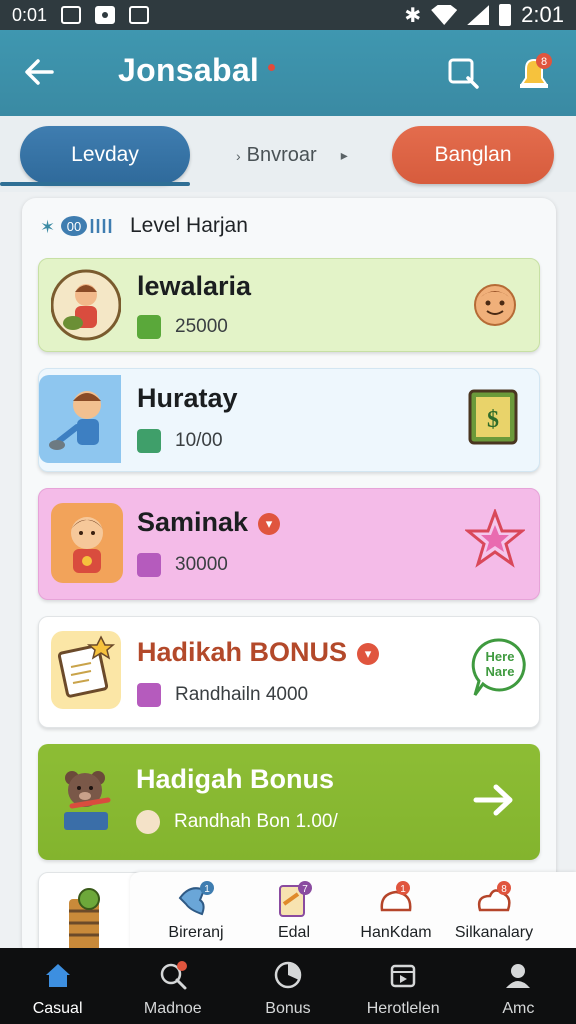 The height and width of the screenshot is (1024, 576). Describe the element at coordinates (494, 896) in the screenshot. I see `cloud-chat-icon: 8` at that location.